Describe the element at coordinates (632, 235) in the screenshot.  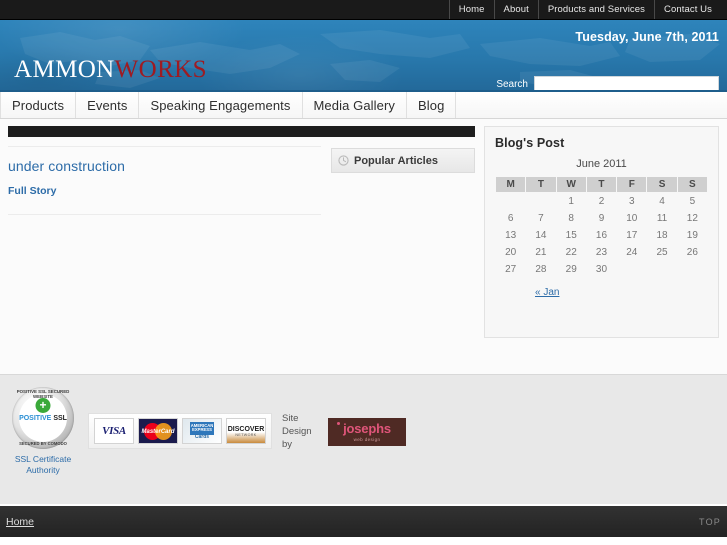
I see `calendar-day: 17` at that location.